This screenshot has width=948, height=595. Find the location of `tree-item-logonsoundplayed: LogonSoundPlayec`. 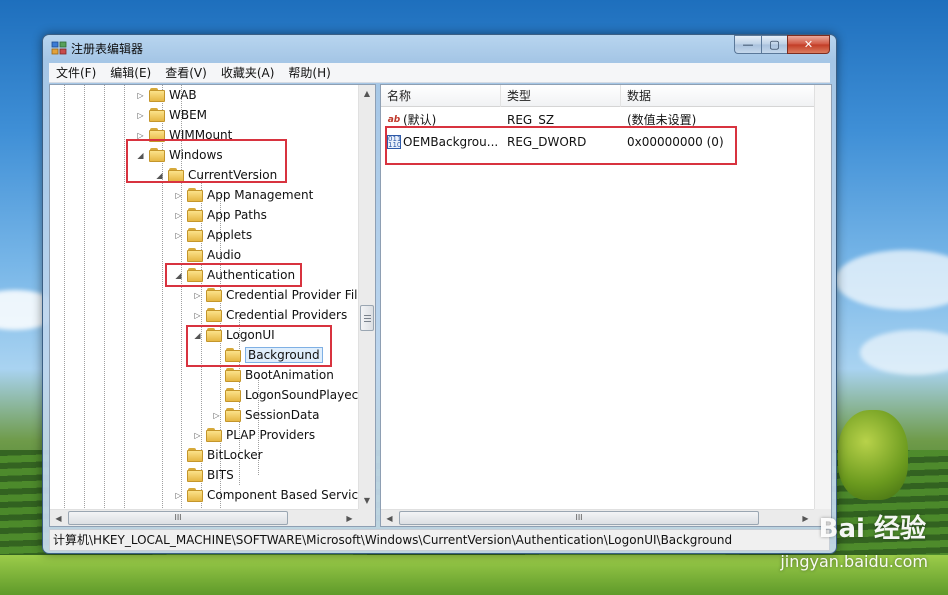

tree-item-logonsoundplayed: LogonSoundPlayec is located at coordinates (284, 395).